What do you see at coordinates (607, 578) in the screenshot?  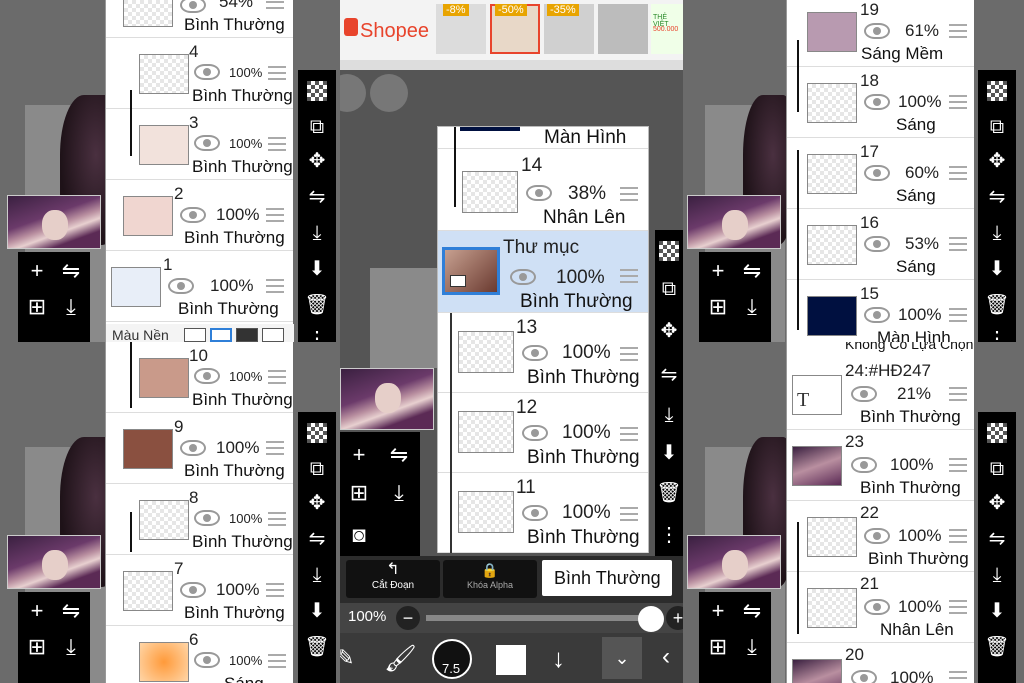 I see `blend-mode-select: Bình Thường` at bounding box center [607, 578].